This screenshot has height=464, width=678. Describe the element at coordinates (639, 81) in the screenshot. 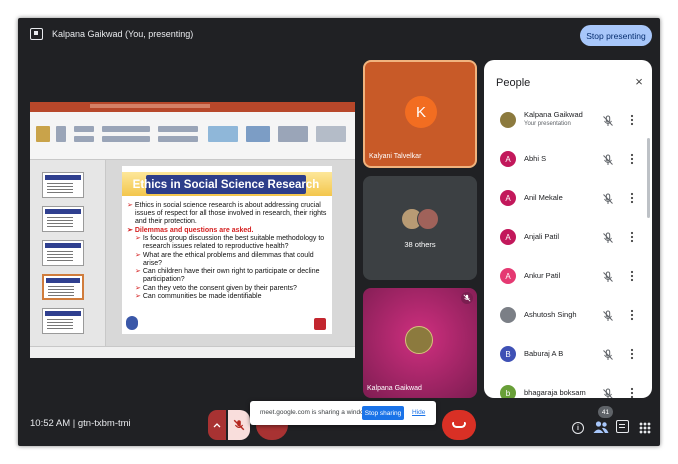

I see `close-icon: ×` at that location.